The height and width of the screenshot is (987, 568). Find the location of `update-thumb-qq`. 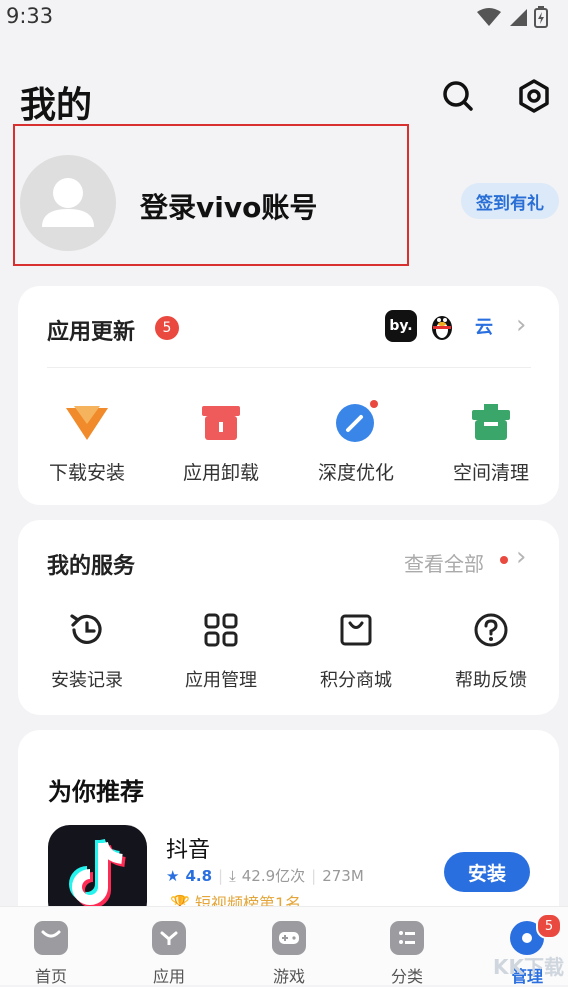

update-thumb-qq is located at coordinates (442, 326).